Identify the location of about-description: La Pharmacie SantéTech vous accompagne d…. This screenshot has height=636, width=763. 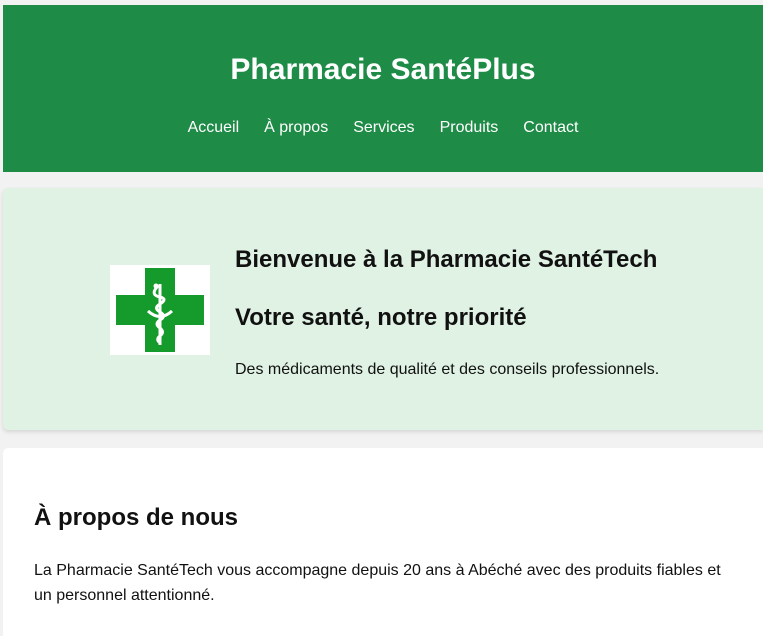
(377, 583).